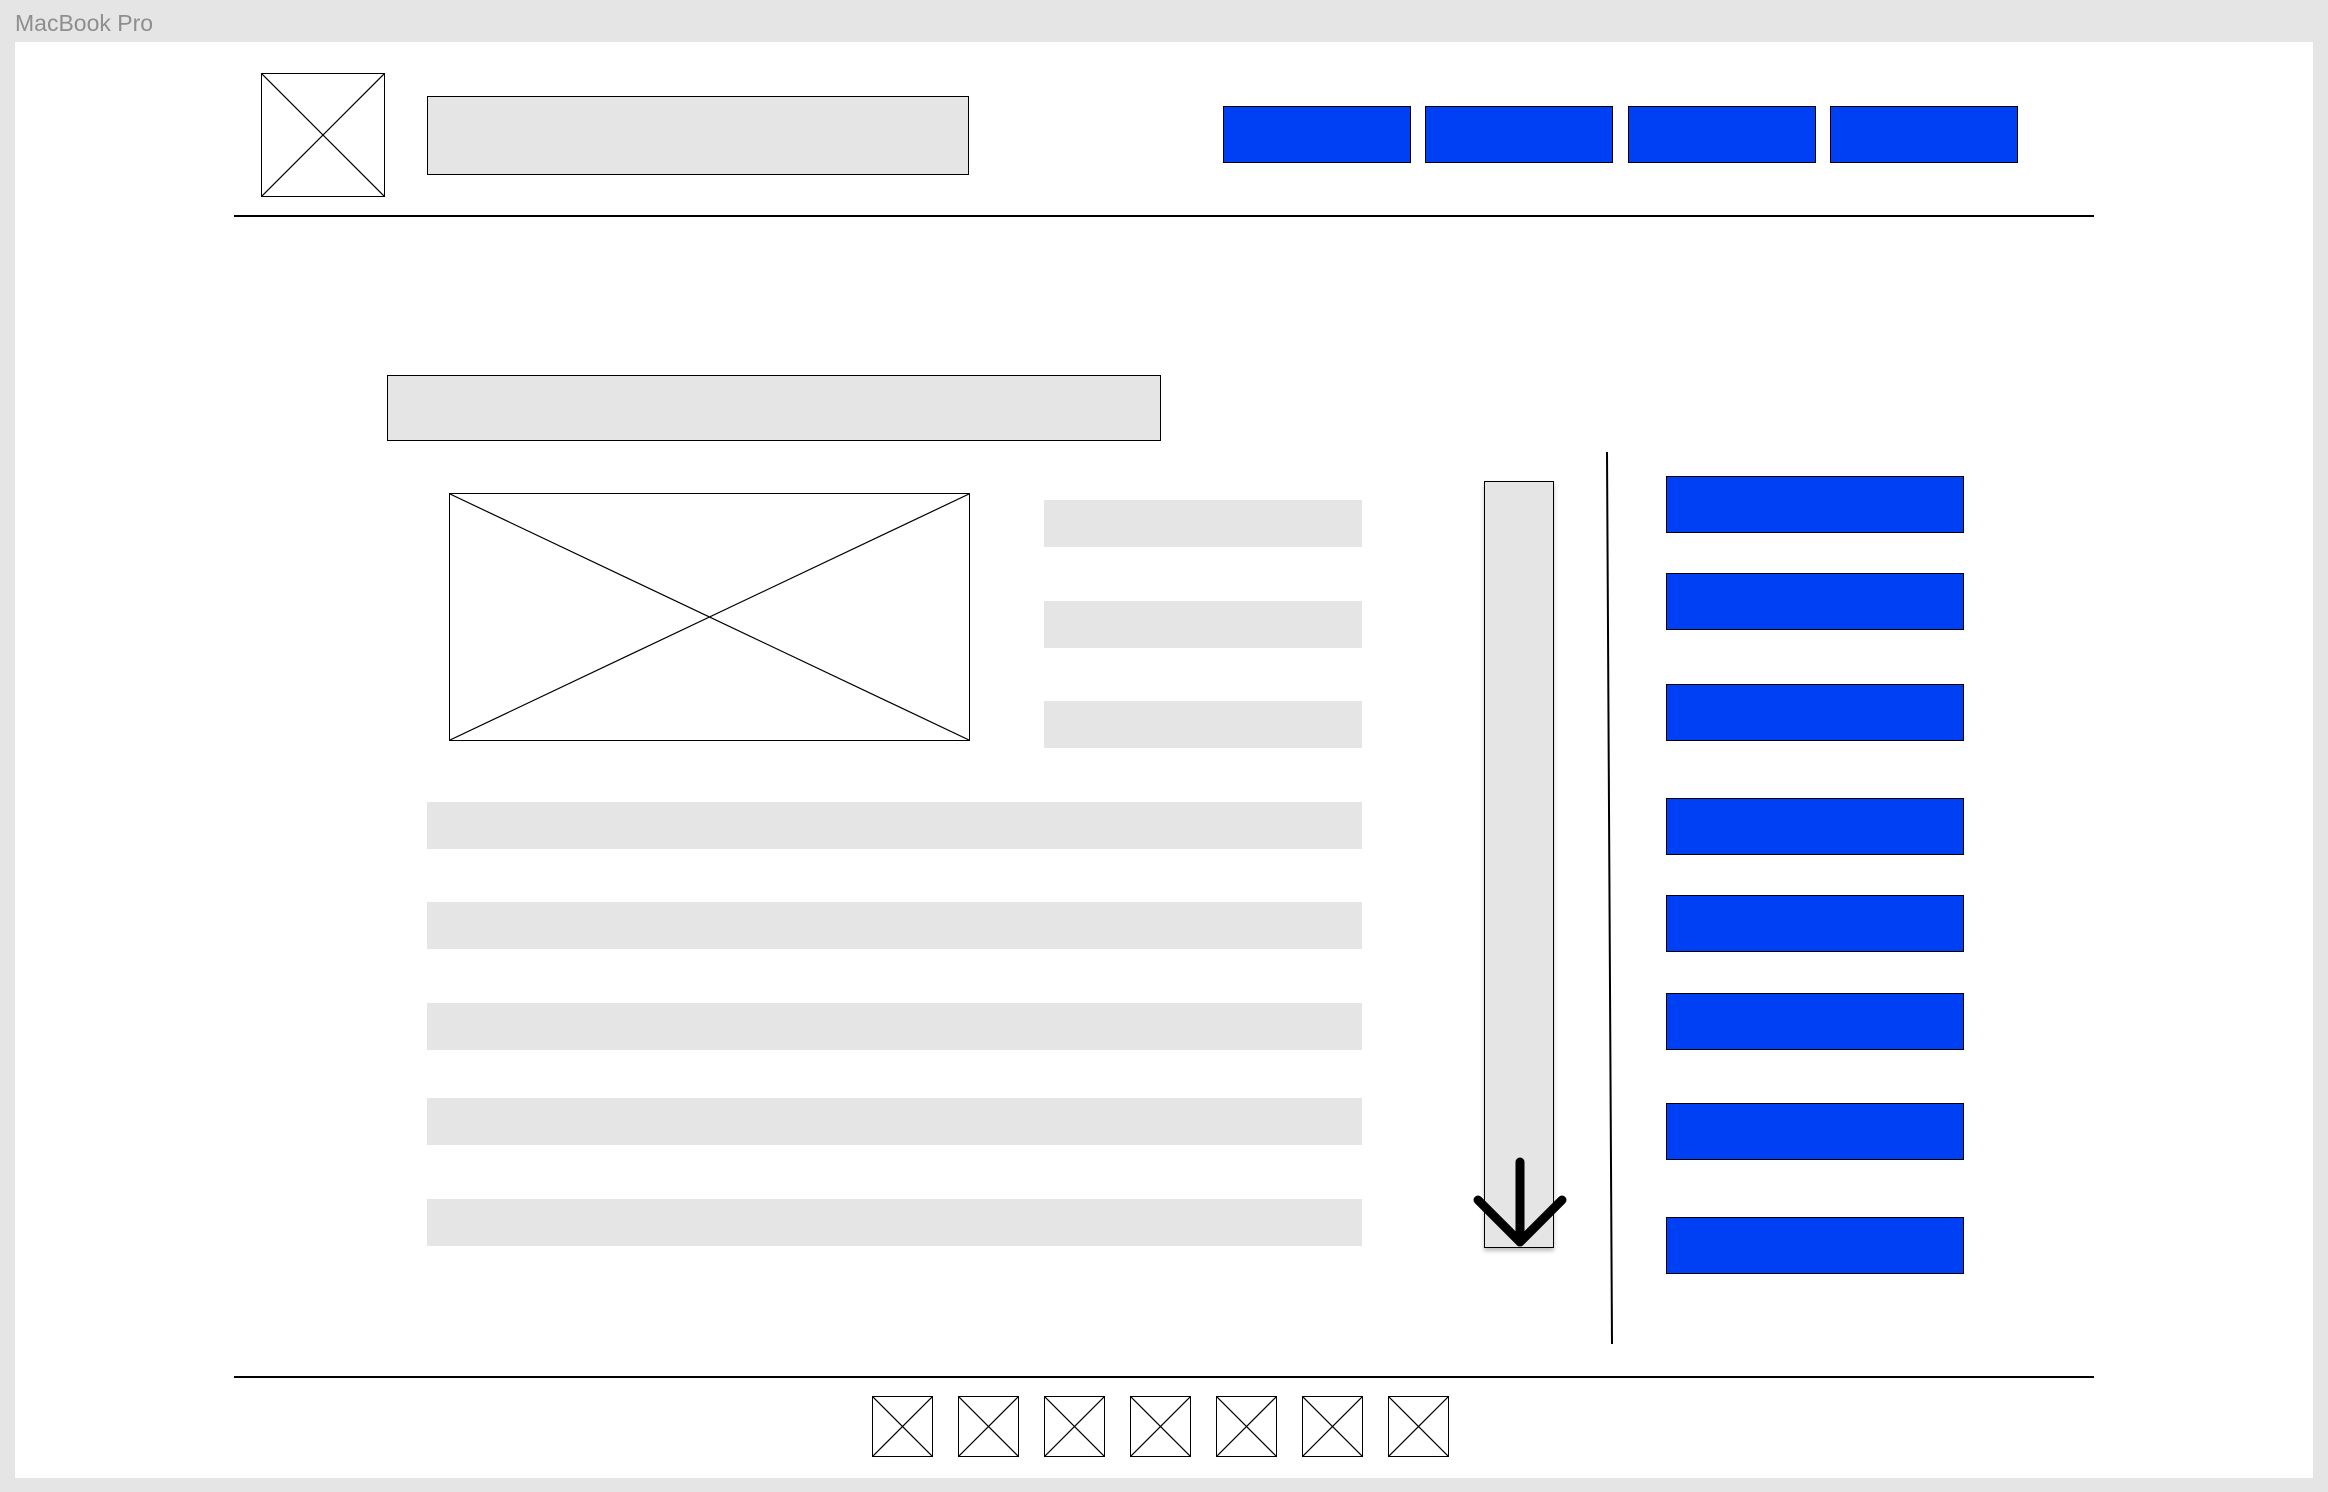  Describe the element at coordinates (709, 617) in the screenshot. I see `hero-image-placeholder-icon` at that location.